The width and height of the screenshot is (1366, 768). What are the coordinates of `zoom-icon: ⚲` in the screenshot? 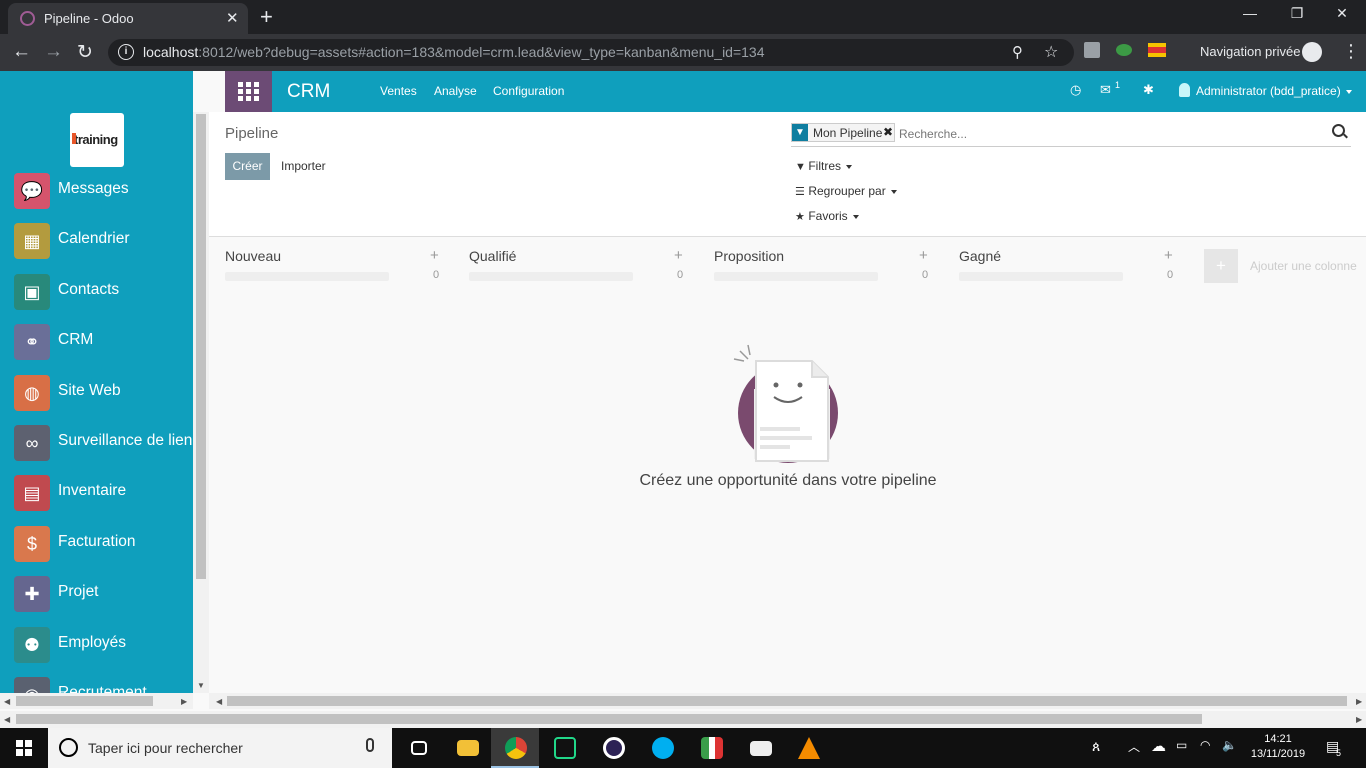 It's located at (1017, 52).